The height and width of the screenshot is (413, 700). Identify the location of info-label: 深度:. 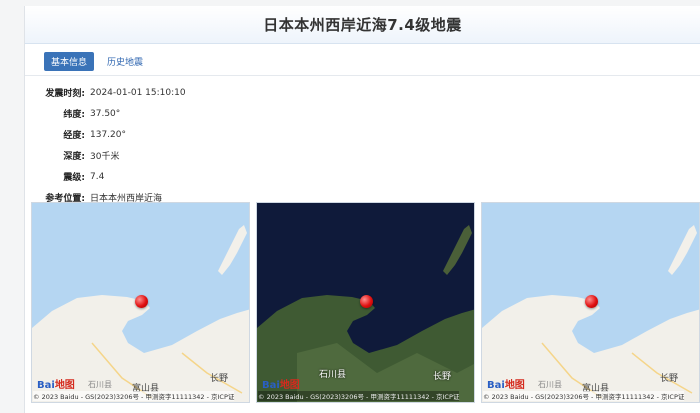
(74, 157).